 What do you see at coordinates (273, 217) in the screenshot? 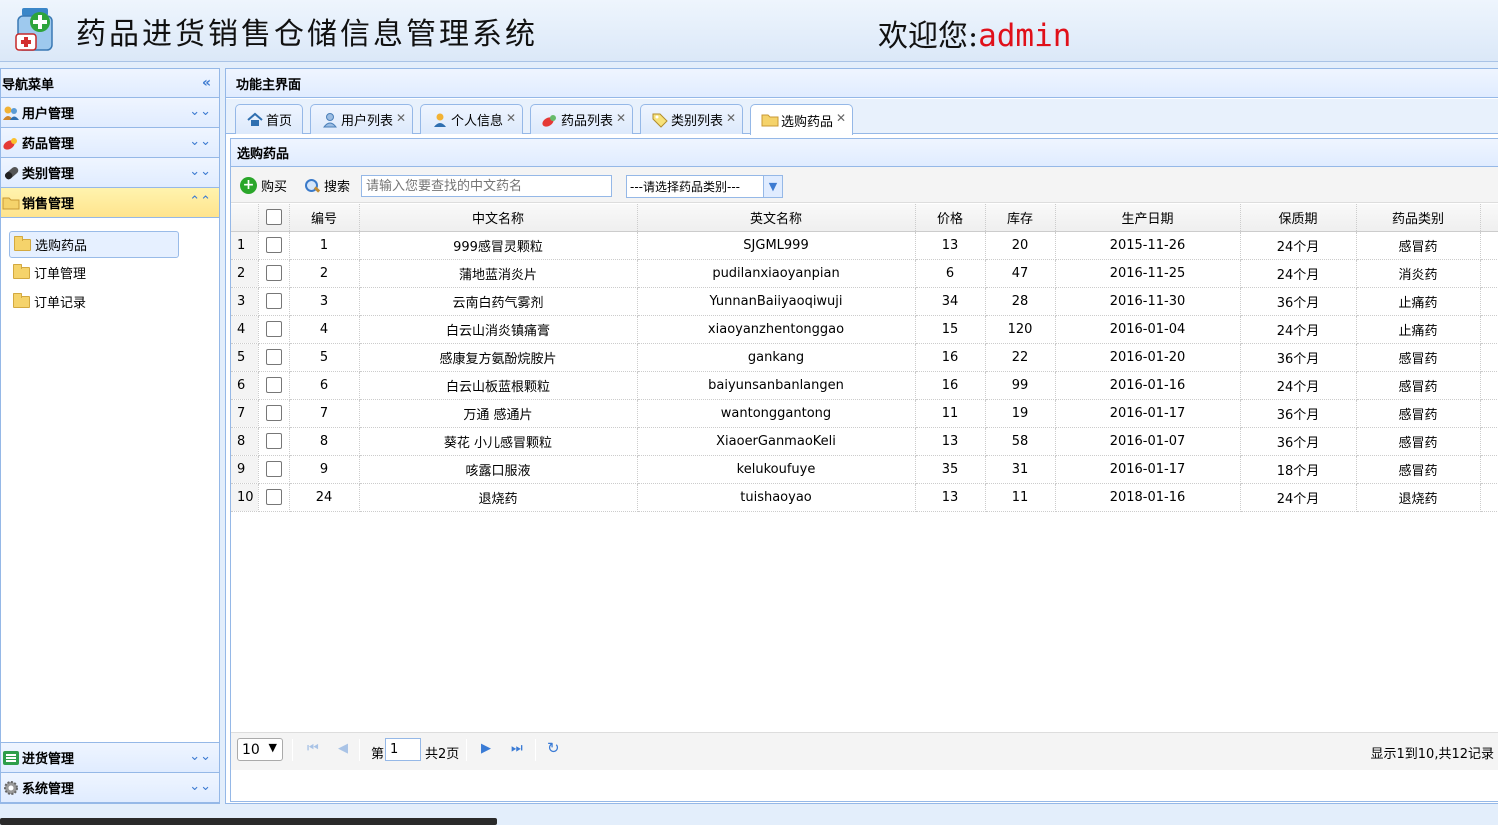
I see `select-all-checkbox` at bounding box center [273, 217].